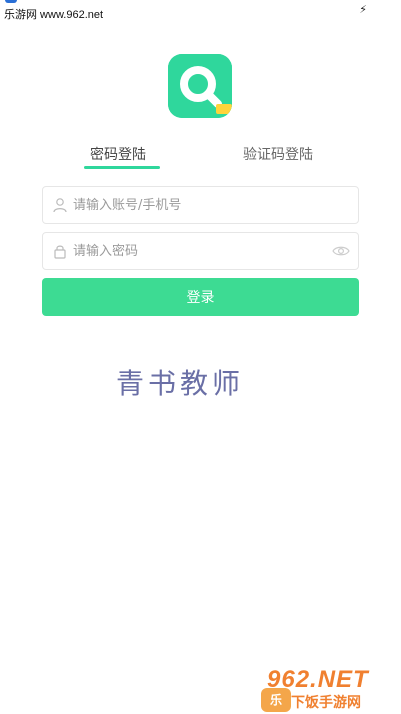 The height and width of the screenshot is (714, 401). I want to click on status-indicator, so click(11, 1).